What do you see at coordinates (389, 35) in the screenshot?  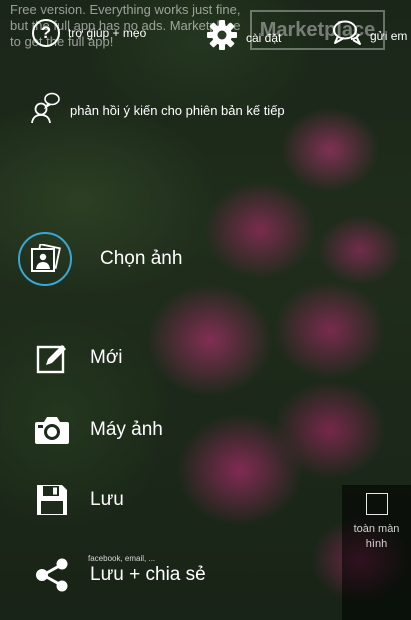 I see `send-email-label: gửi em` at bounding box center [389, 35].